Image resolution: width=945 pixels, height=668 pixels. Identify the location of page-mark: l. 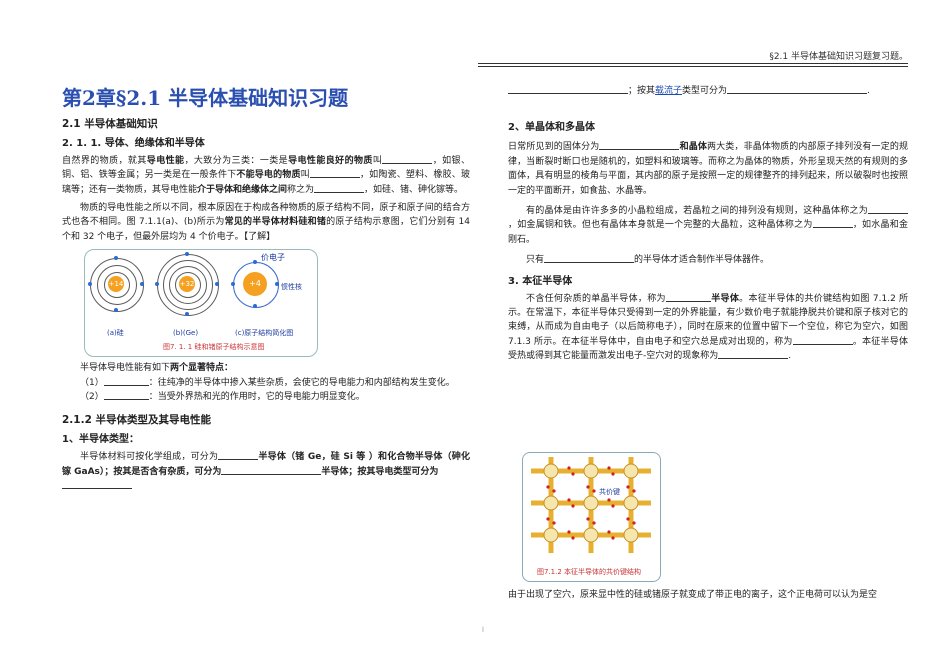
(483, 630).